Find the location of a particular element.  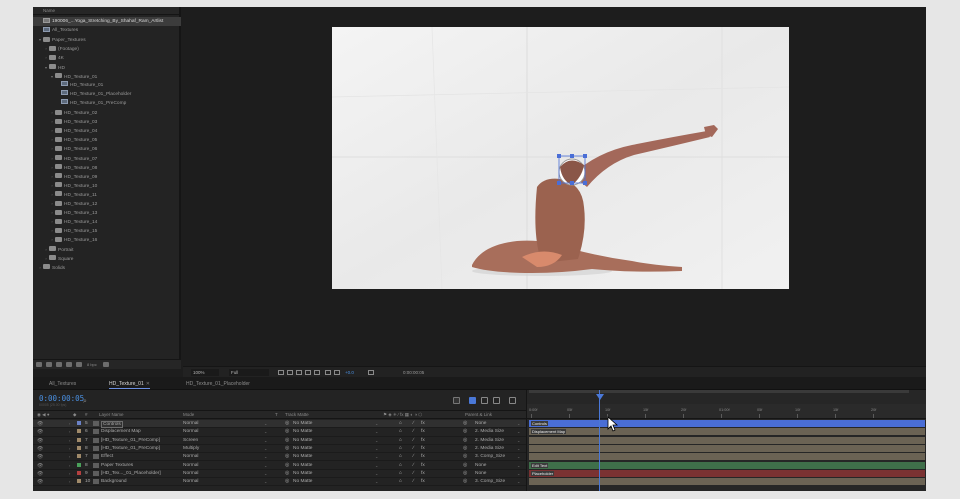

track-matte-header: Track Matte is located at coordinates (297, 414).